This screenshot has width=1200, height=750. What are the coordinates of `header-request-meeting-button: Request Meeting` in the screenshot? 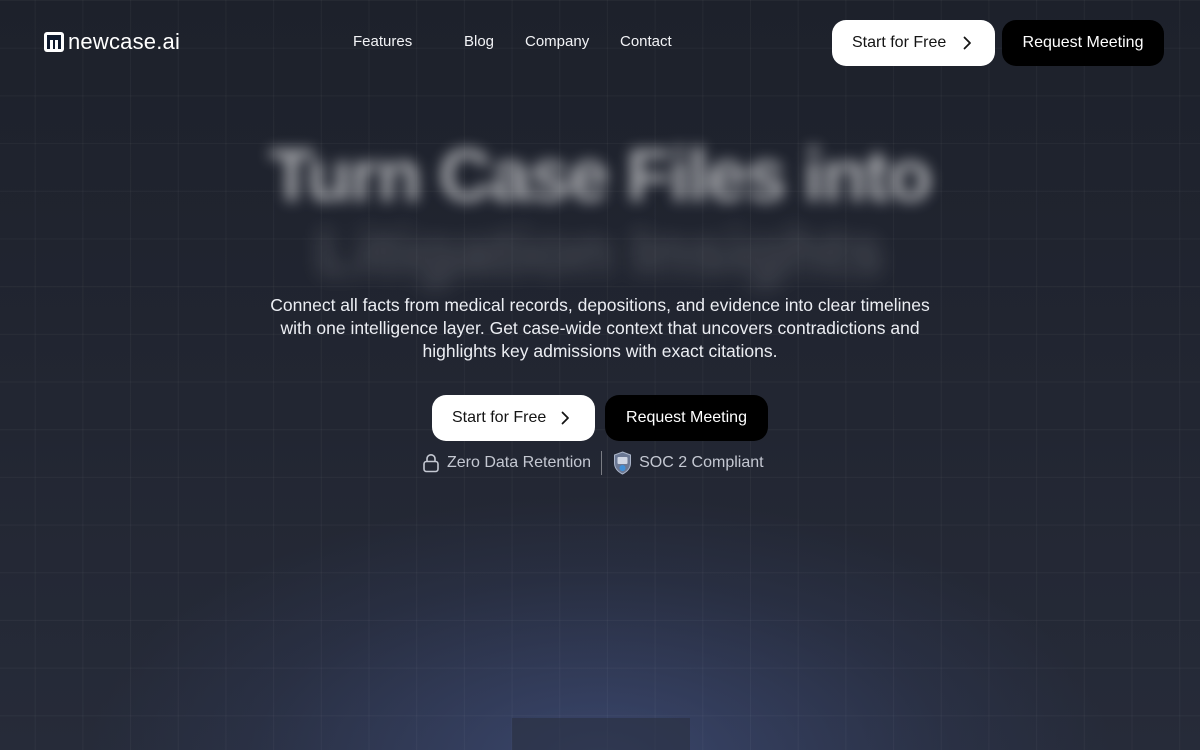 It's located at (1083, 43).